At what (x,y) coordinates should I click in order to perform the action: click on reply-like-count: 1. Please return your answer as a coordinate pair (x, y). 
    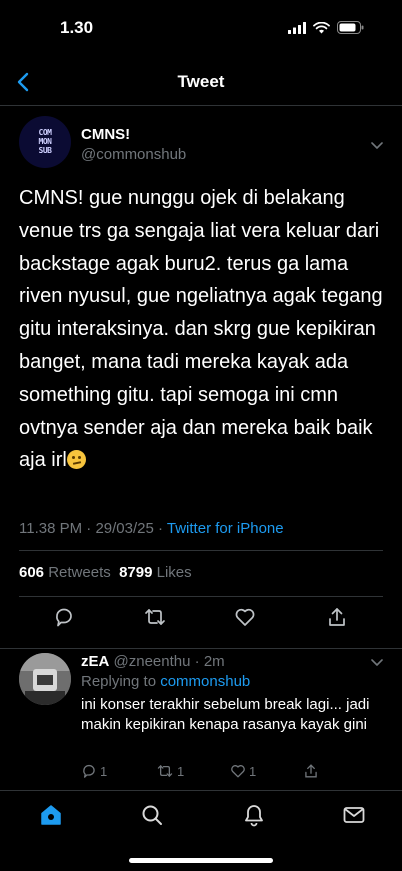
    Looking at the image, I should click on (253, 771).